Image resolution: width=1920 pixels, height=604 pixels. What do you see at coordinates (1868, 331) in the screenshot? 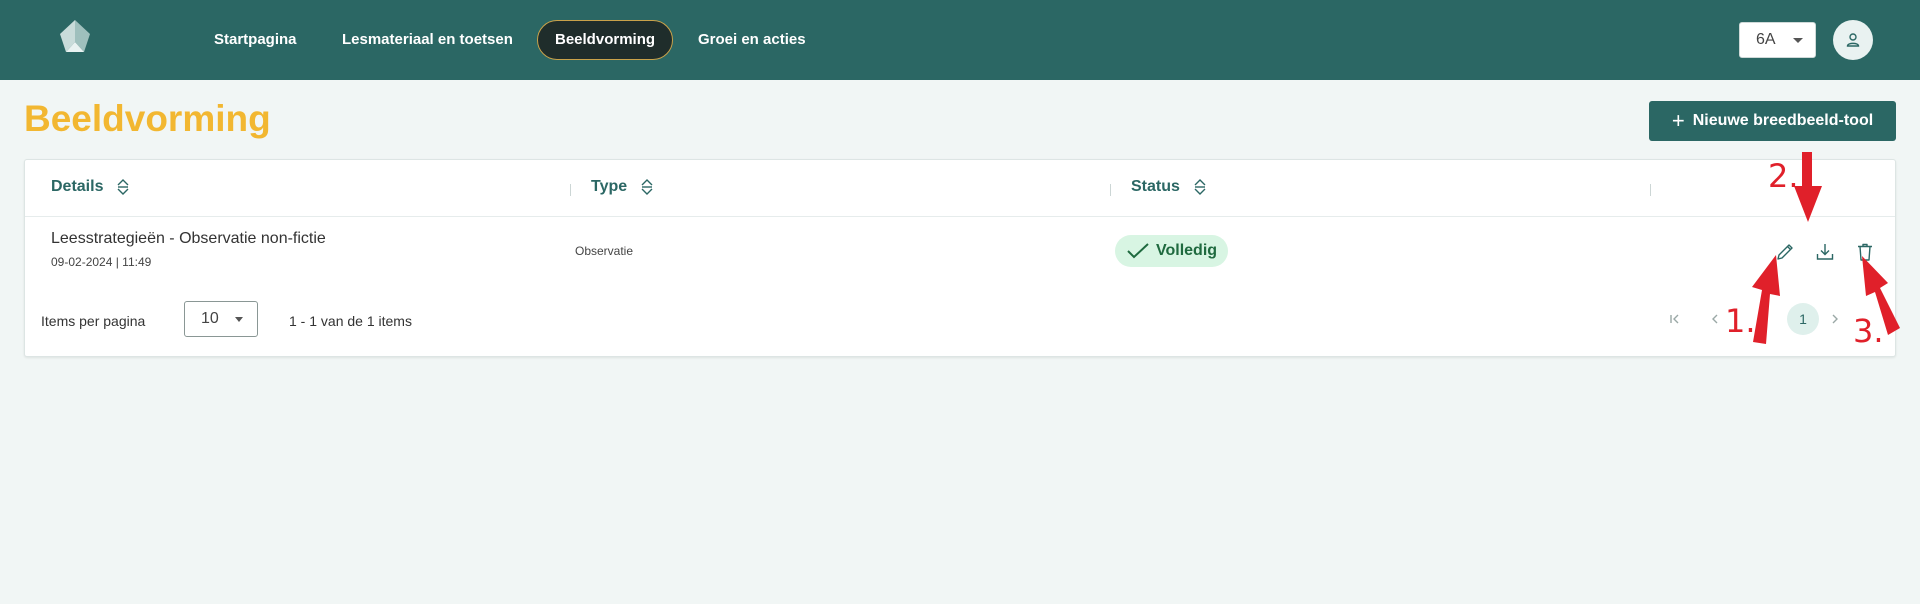
I see `annotation-label-3: 3.` at bounding box center [1868, 331].